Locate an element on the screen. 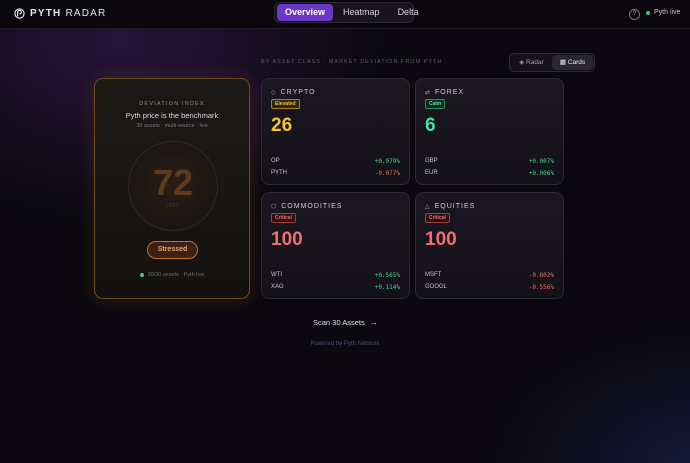 This screenshot has width=690, height=463. asset-name: GBP is located at coordinates (431, 161).